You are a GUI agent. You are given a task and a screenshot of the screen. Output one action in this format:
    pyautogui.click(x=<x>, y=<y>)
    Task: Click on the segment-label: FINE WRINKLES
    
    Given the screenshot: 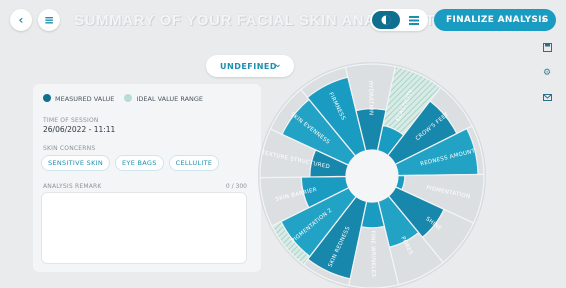 What is the action you would take?
    pyautogui.click(x=372, y=254)
    